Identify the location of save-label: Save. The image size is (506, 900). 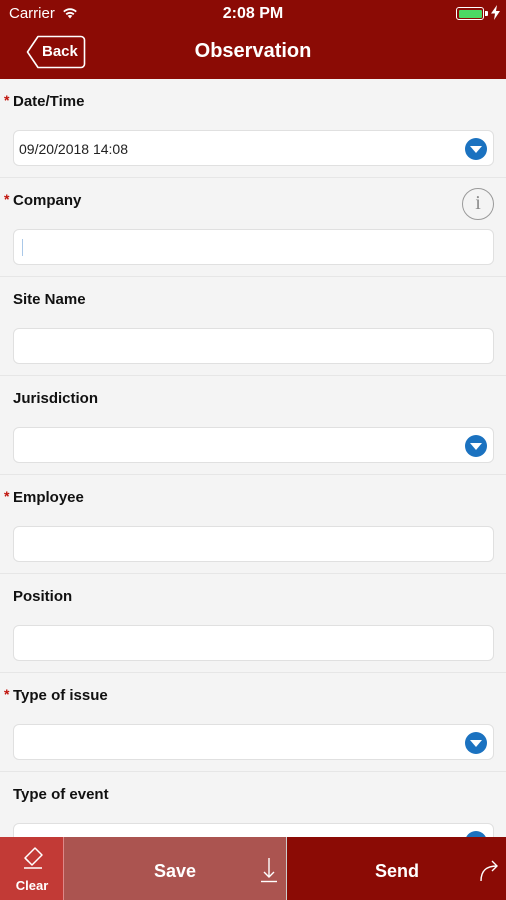
(175, 871).